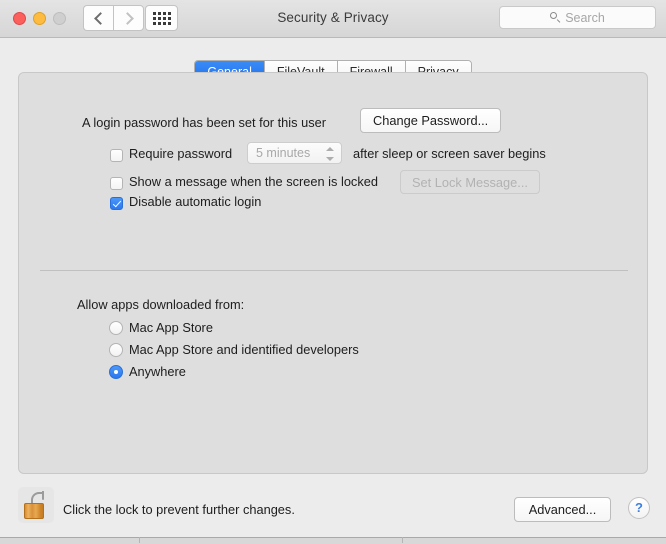  What do you see at coordinates (116, 350) in the screenshot?
I see `radio-identified-developers` at bounding box center [116, 350].